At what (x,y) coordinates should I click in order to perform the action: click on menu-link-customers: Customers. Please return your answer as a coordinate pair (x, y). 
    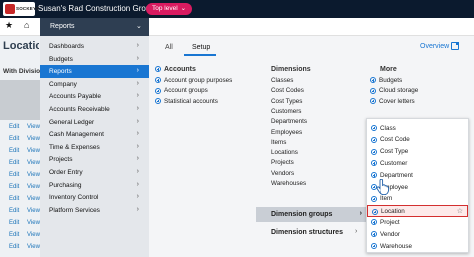
    Looking at the image, I should click on (286, 111).